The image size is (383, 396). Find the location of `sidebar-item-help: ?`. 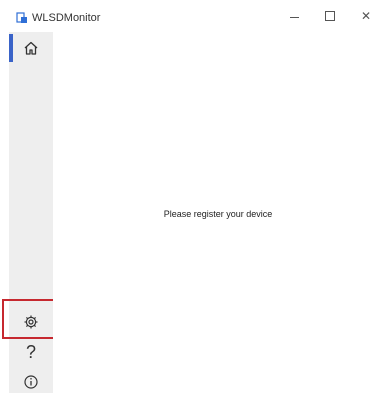

sidebar-item-help: ? is located at coordinates (31, 352).